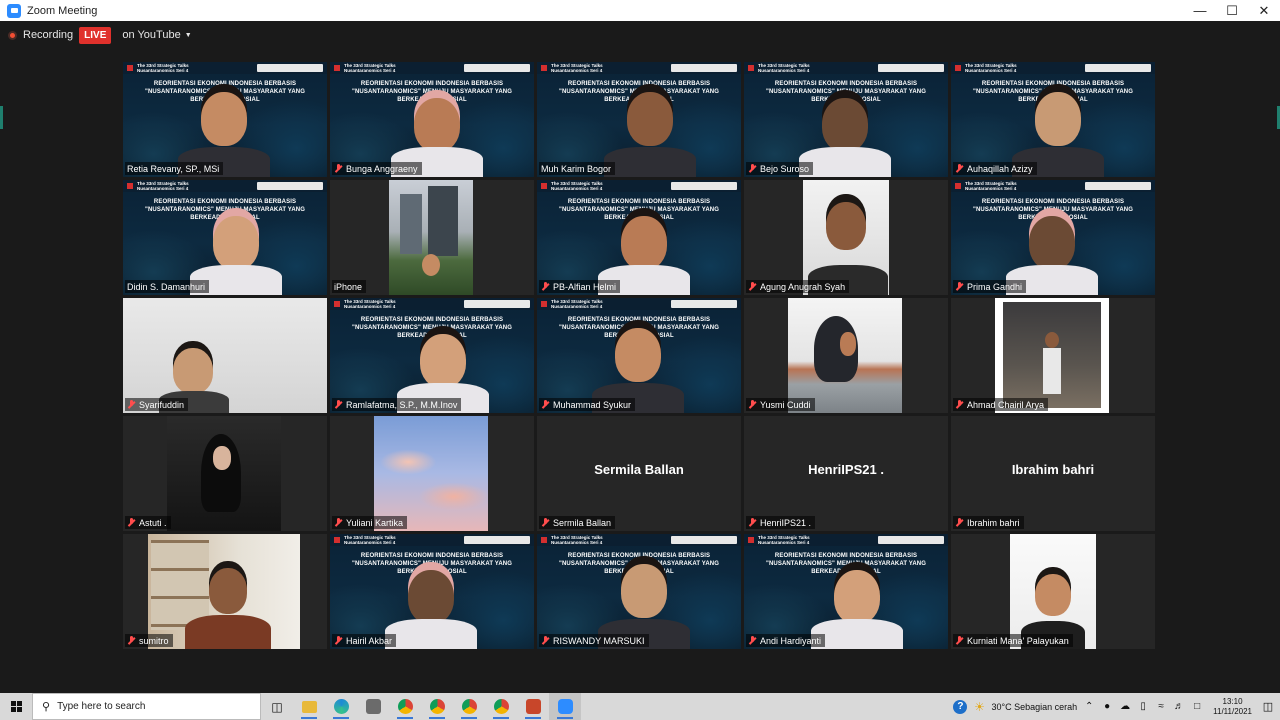 Image resolution: width=1280 pixels, height=720 pixels. I want to click on help-icon: ?, so click(960, 706).